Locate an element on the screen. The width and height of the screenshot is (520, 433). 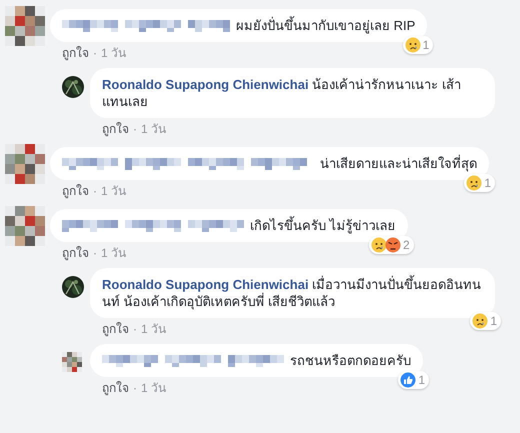
comment-text: เกิดไรขึ้นครับ ไม่รู้ข่าวเลย is located at coordinates (323, 225).